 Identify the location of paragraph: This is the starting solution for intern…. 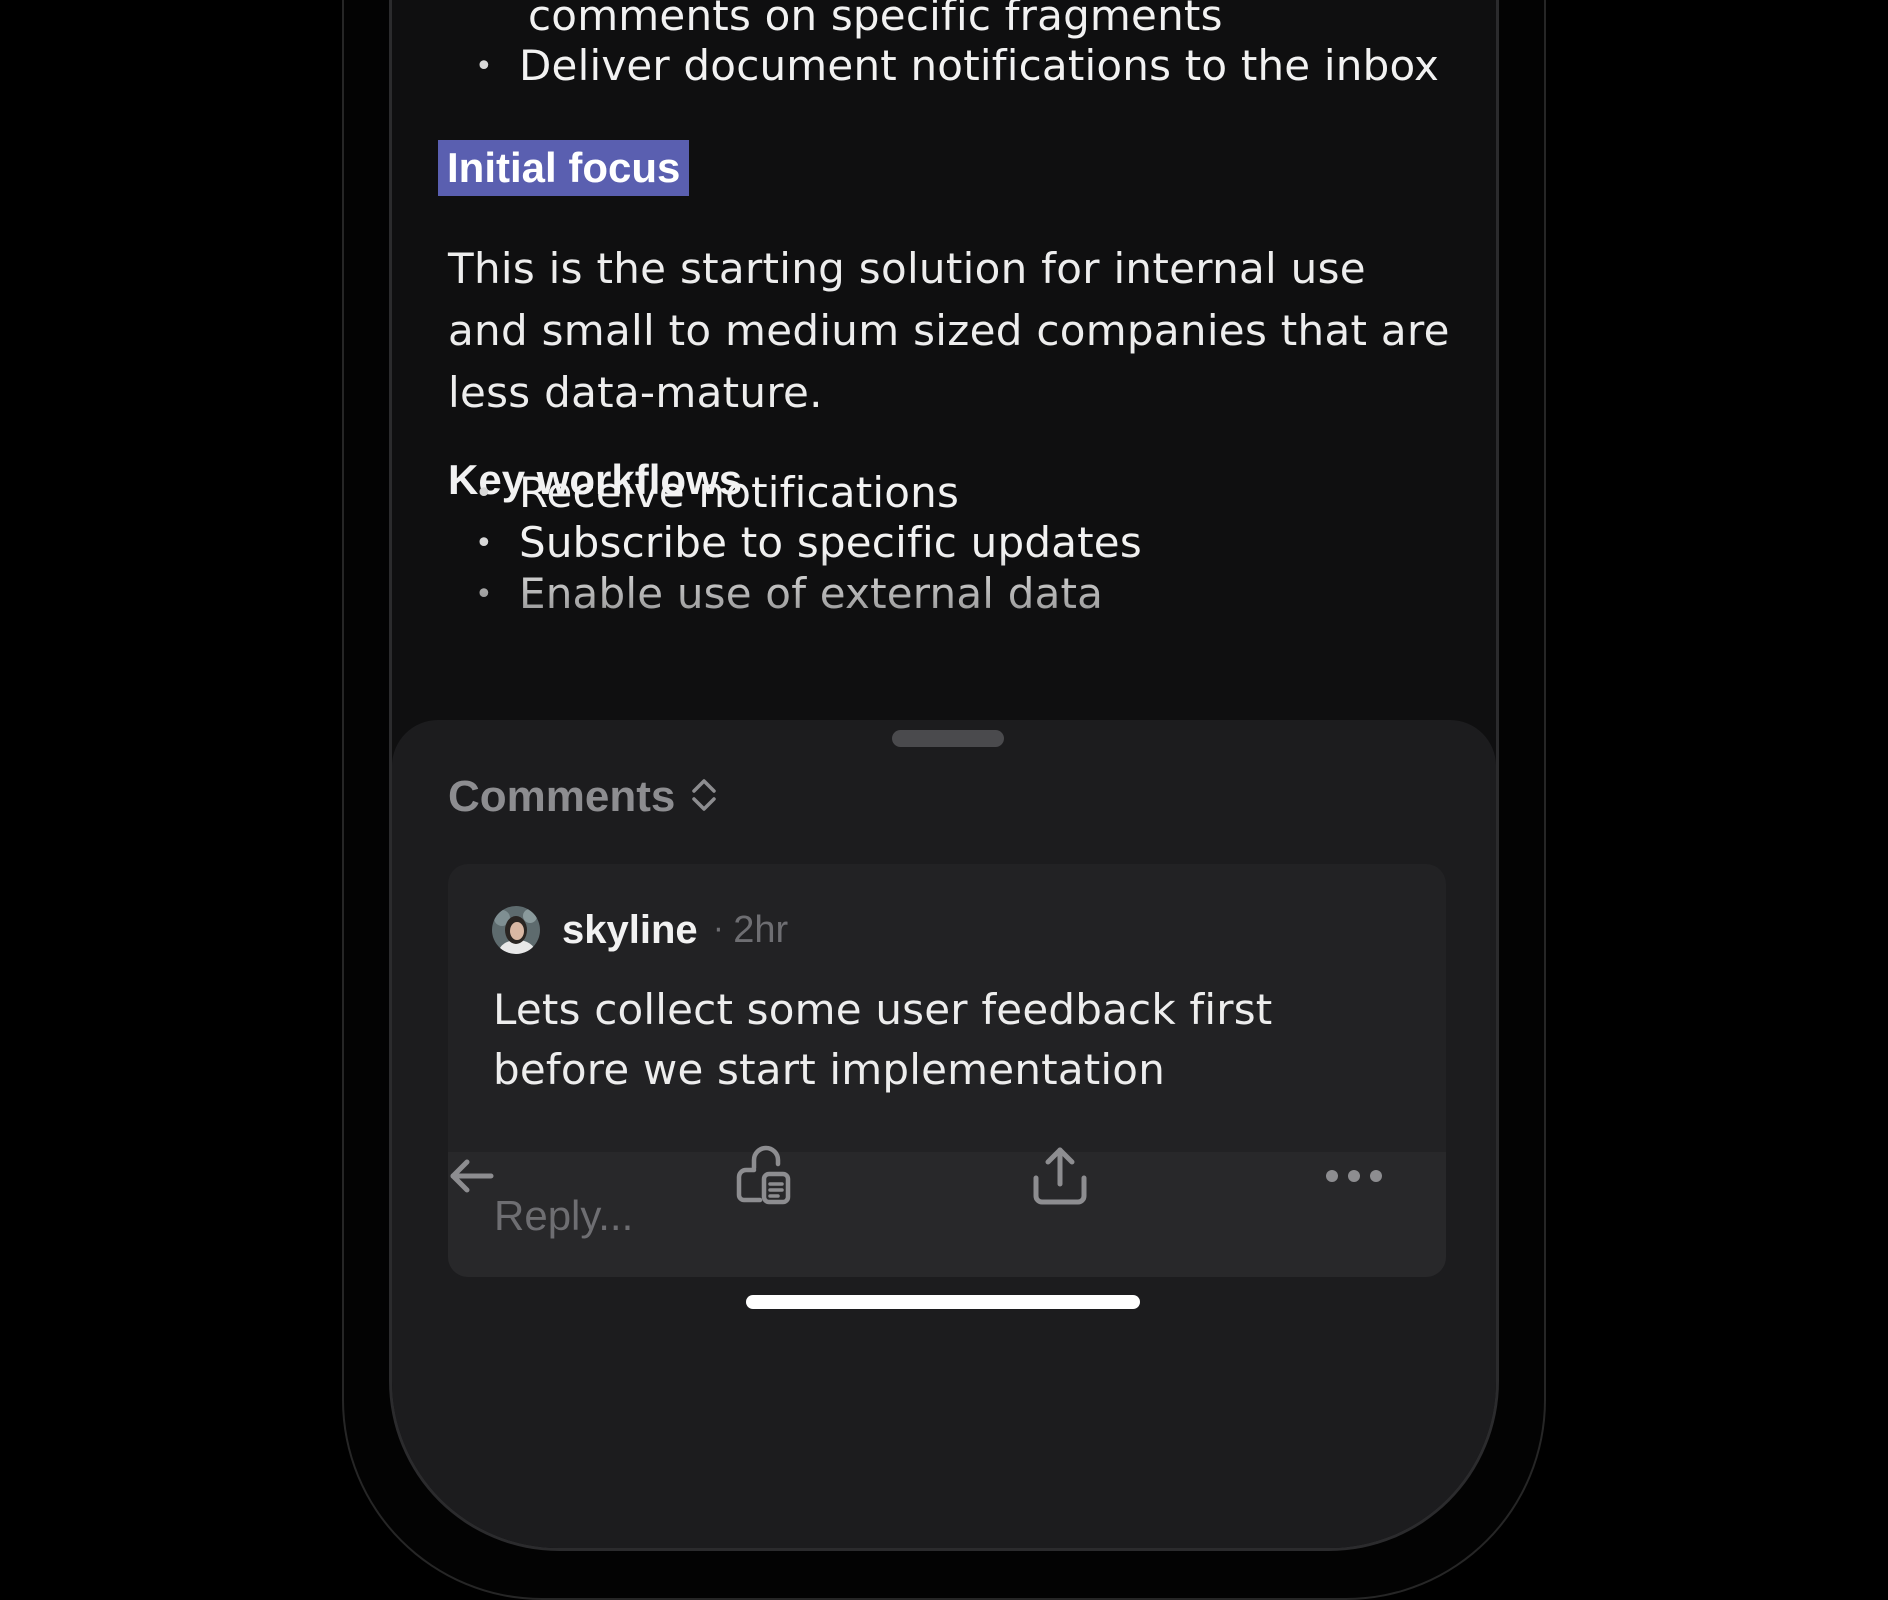
(949, 330).